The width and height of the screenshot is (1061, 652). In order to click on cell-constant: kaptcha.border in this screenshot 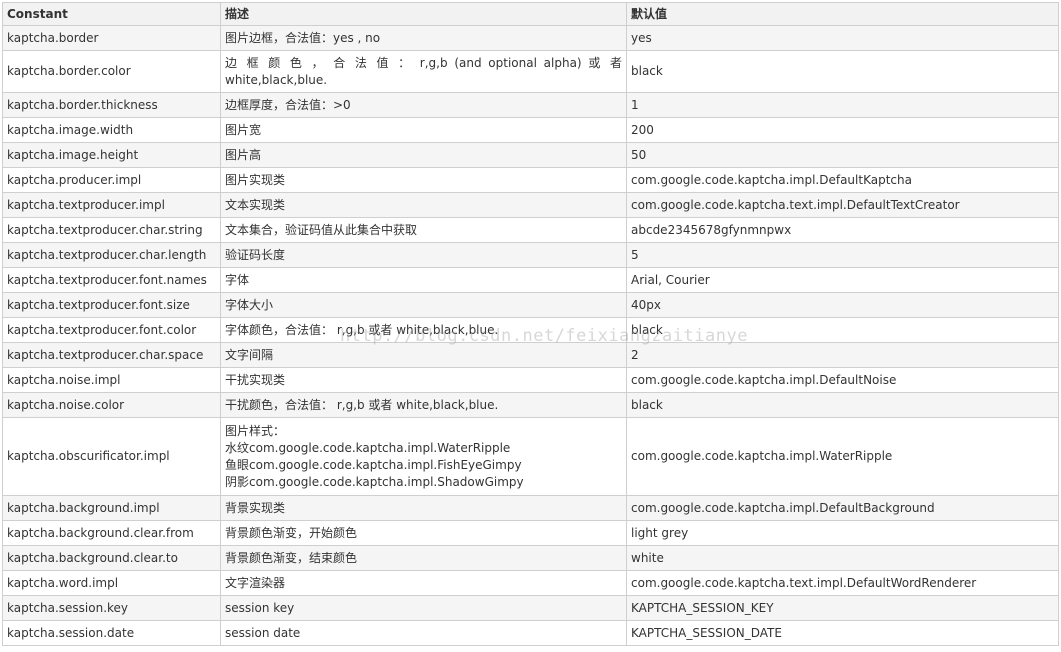, I will do `click(111, 38)`.